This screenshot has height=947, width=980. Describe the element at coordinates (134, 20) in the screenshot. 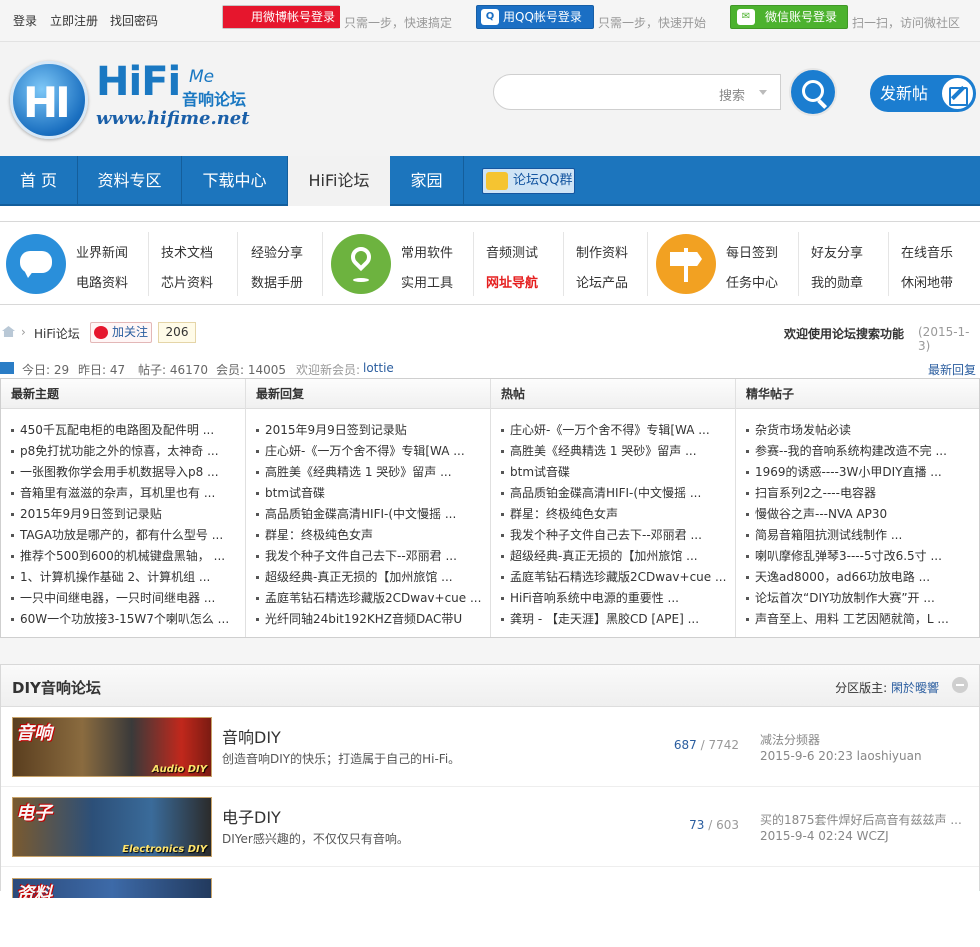

I see `recover-password-link: 找回密码` at that location.